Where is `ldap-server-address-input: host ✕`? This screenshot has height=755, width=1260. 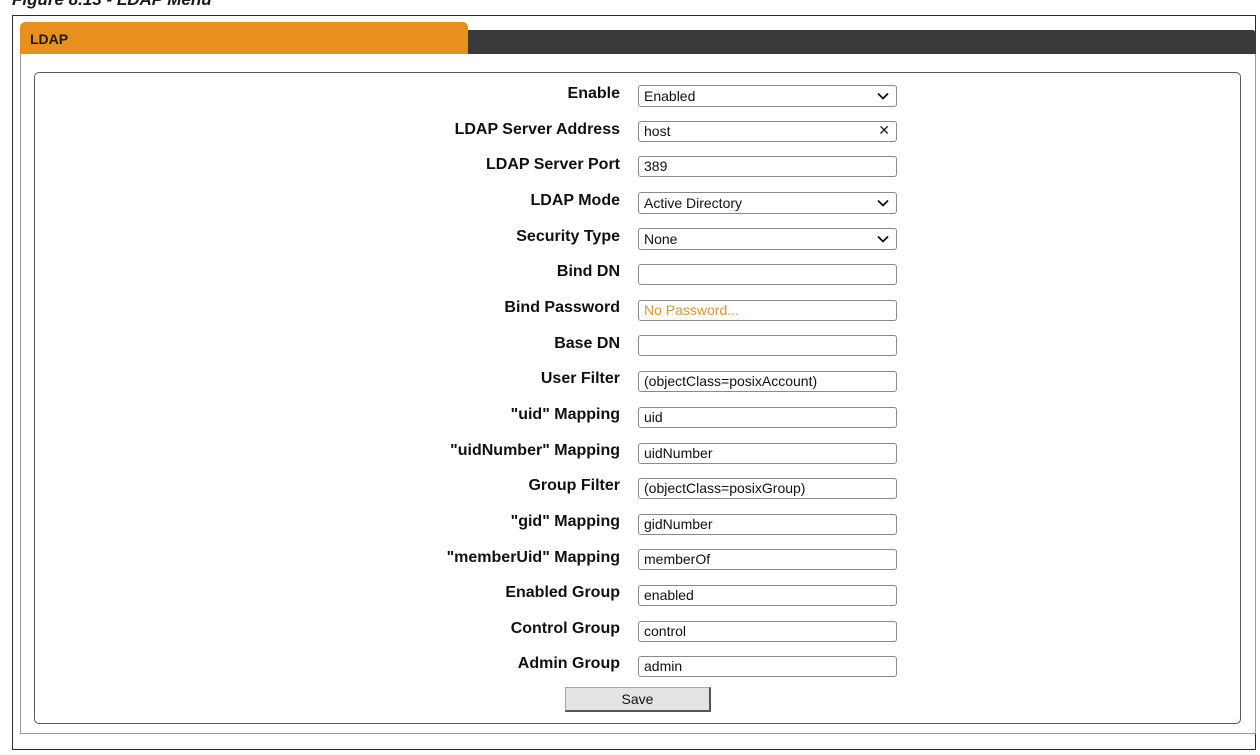
ldap-server-address-input: host ✕ is located at coordinates (767, 131).